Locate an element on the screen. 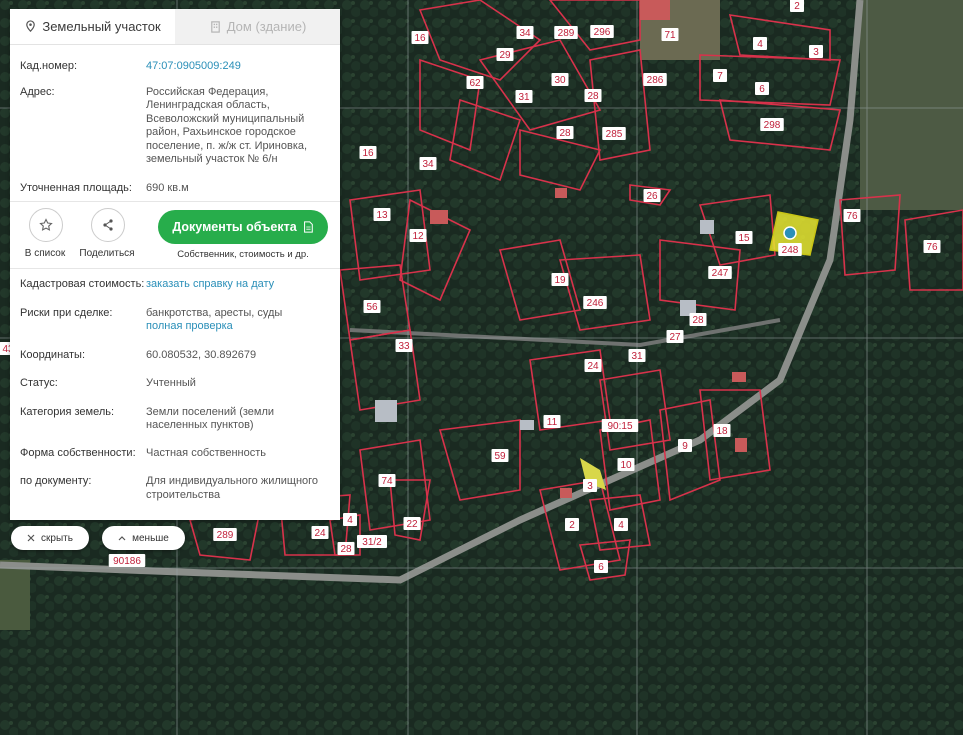  parcel-number-label: 298 is located at coordinates (772, 124).